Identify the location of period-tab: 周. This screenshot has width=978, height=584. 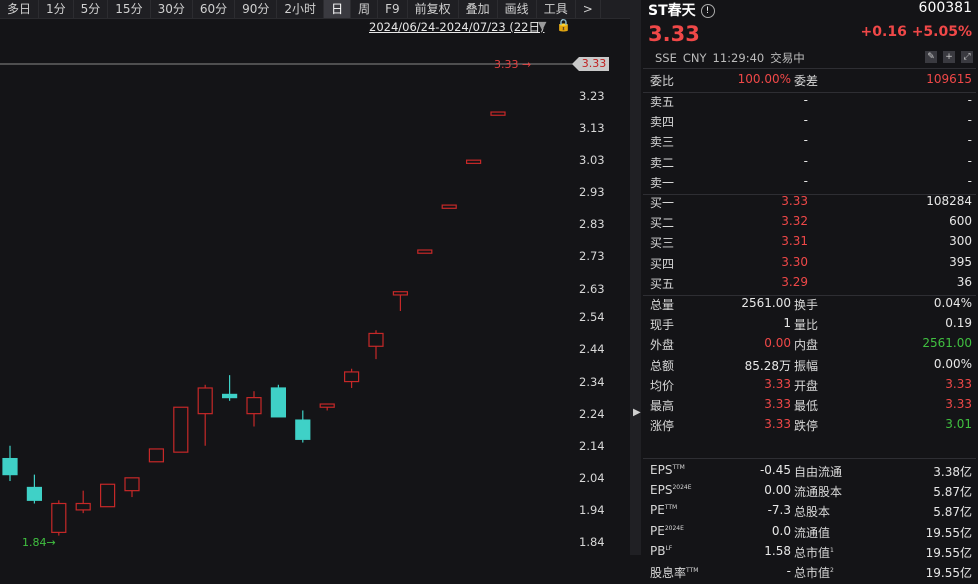
(365, 9).